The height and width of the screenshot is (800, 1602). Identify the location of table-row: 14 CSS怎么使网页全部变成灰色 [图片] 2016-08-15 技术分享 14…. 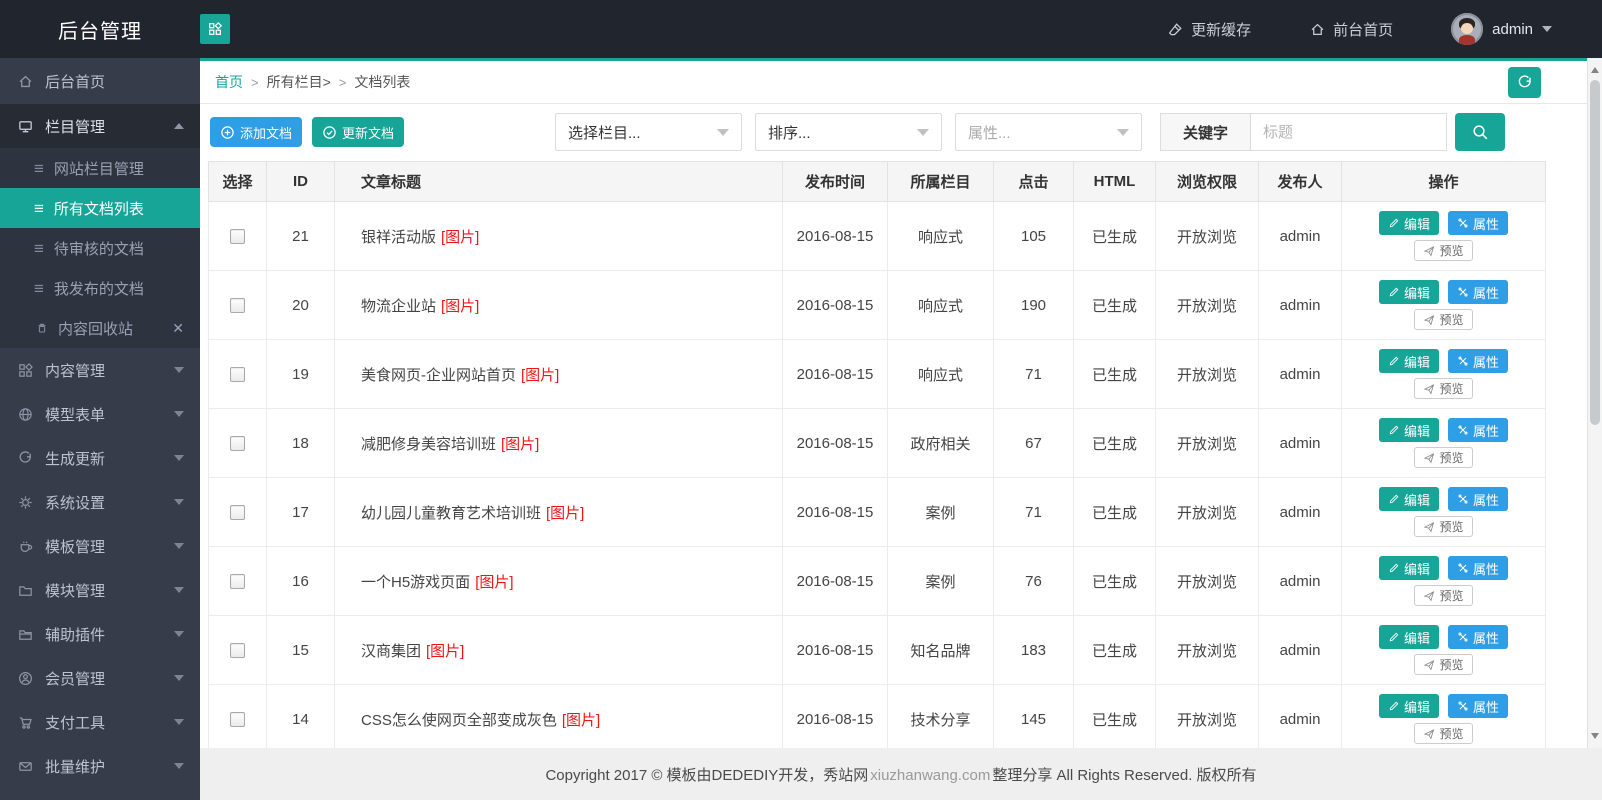
(877, 719).